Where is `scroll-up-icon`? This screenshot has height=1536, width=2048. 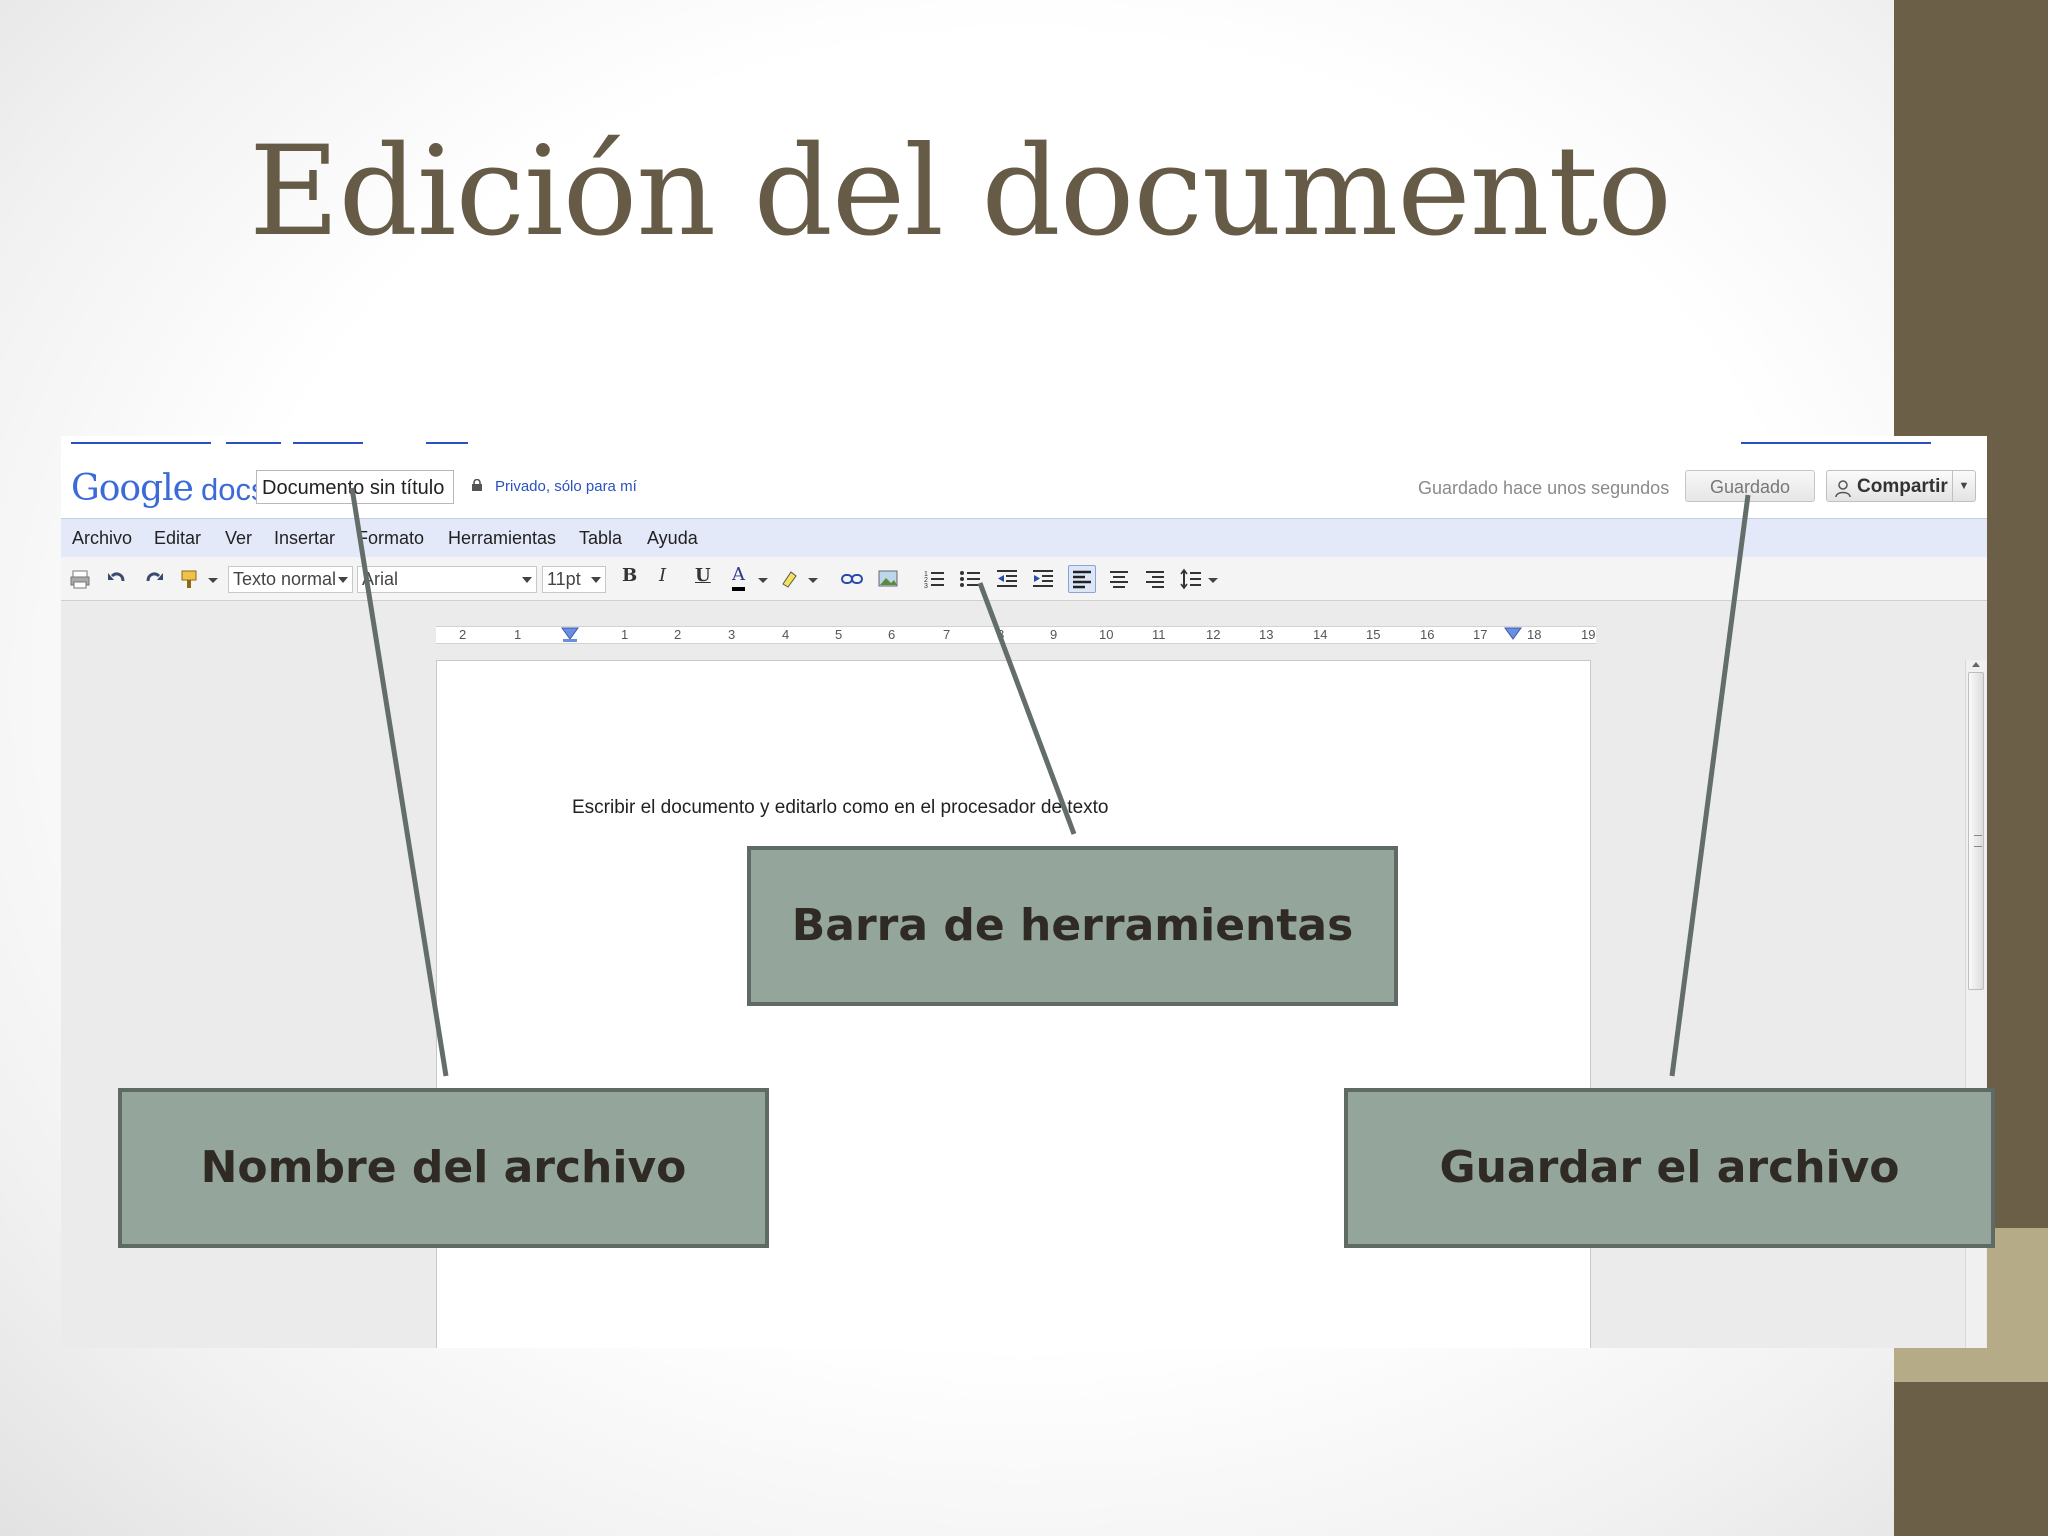
scroll-up-icon is located at coordinates (1976, 664).